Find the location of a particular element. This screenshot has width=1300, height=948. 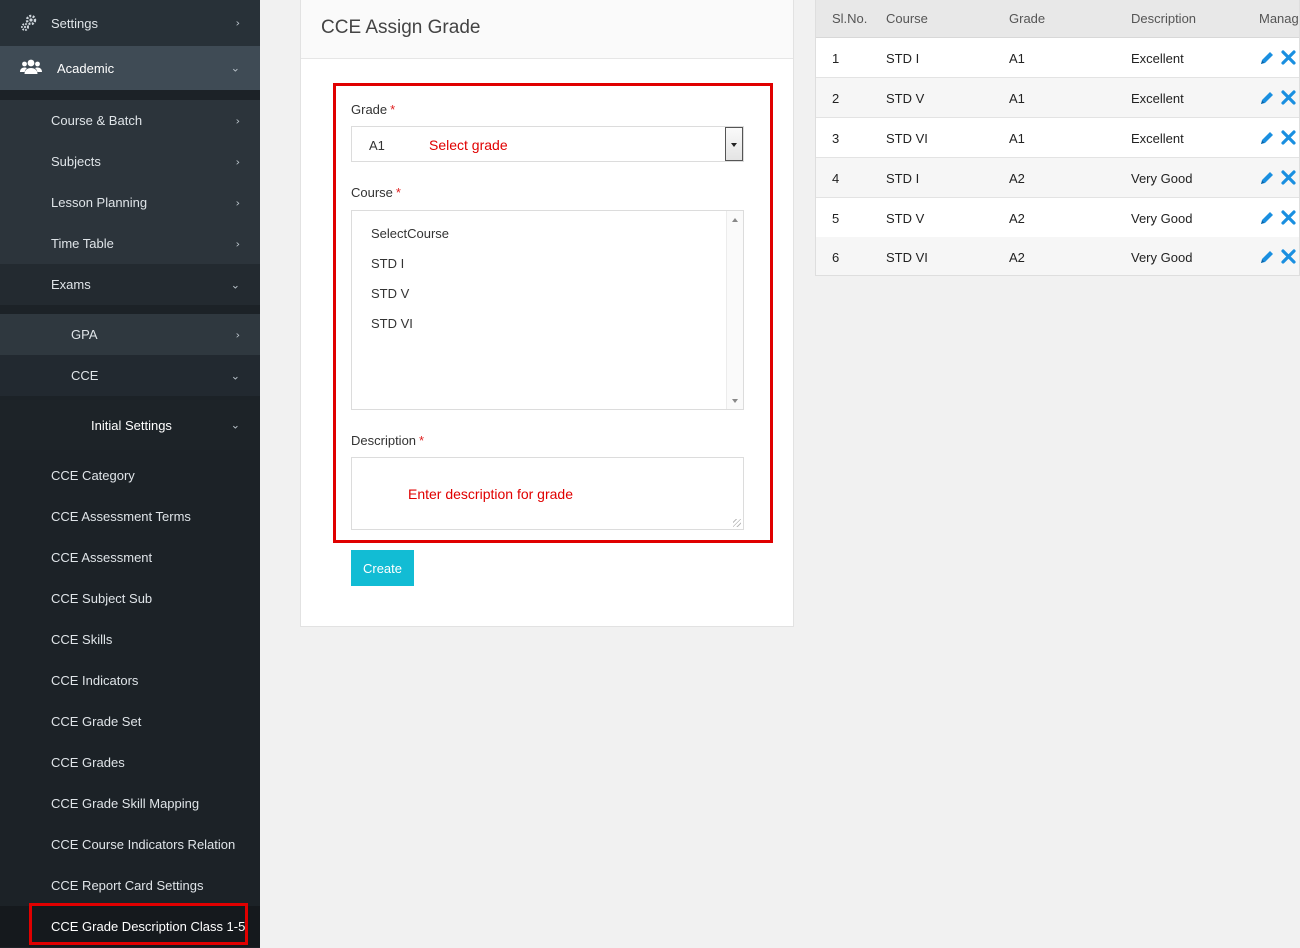

sidebar-item-cce-course-indicators-relation: CCE Course Indicators Relation is located at coordinates (130, 844).